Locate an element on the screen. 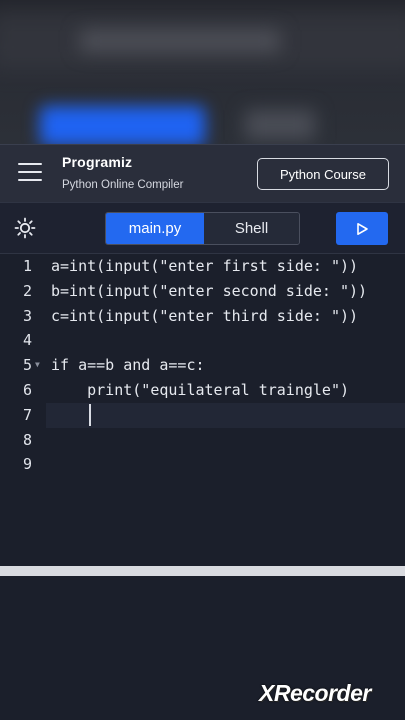  line-number: 7 is located at coordinates (27, 414).